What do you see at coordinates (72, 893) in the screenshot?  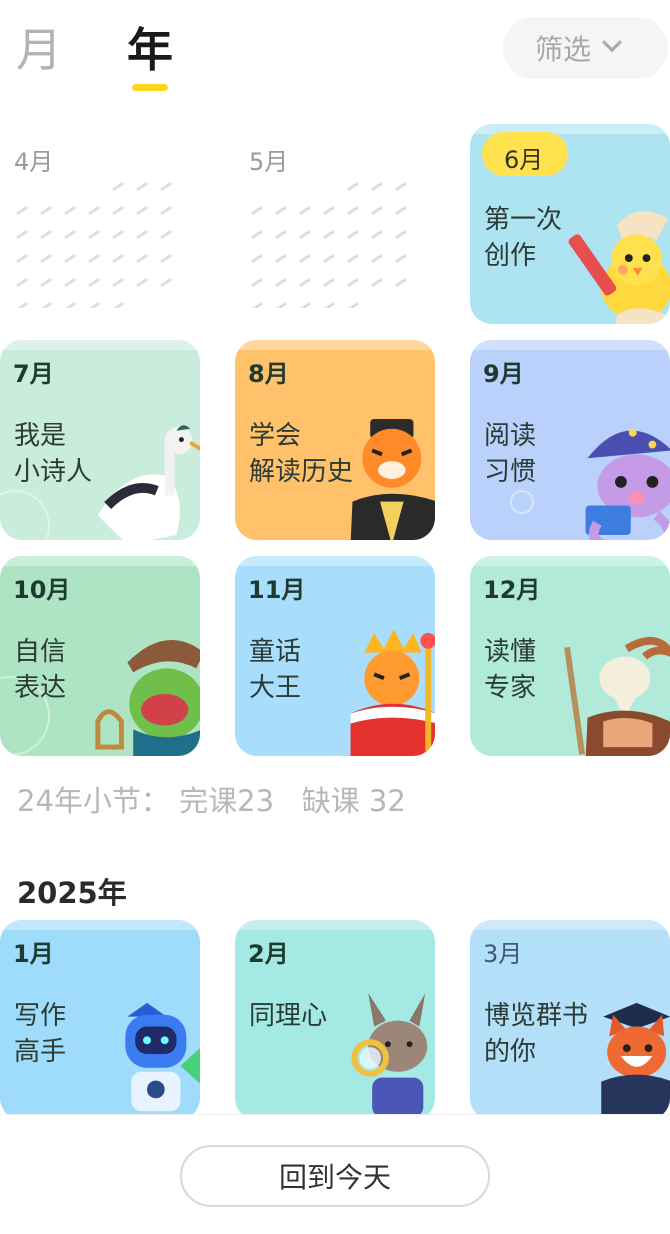 I see `year-heading: 2025年` at bounding box center [72, 893].